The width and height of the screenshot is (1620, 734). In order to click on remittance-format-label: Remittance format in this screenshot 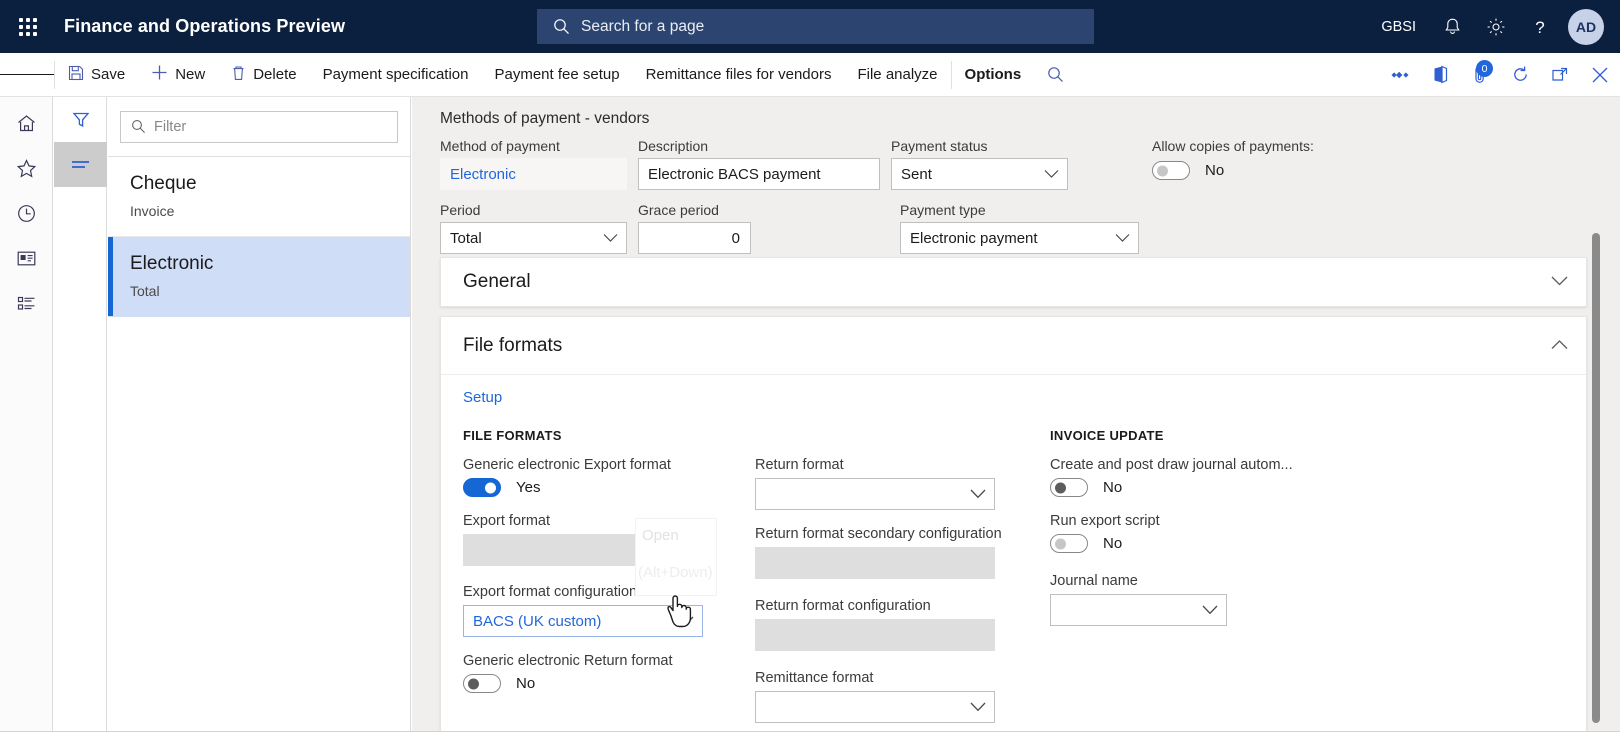, I will do `click(814, 678)`.